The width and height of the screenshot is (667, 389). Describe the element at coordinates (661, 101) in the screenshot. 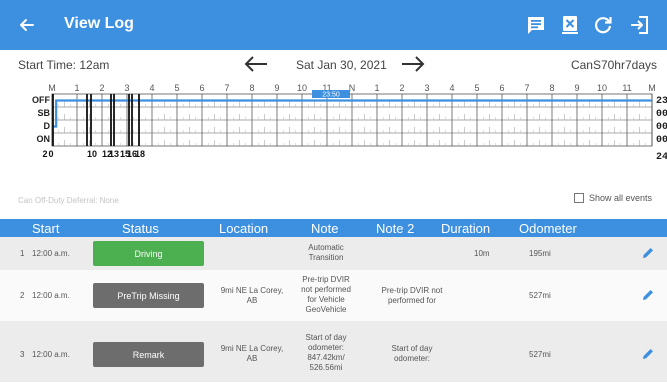

I see `status-total: 23:50` at that location.